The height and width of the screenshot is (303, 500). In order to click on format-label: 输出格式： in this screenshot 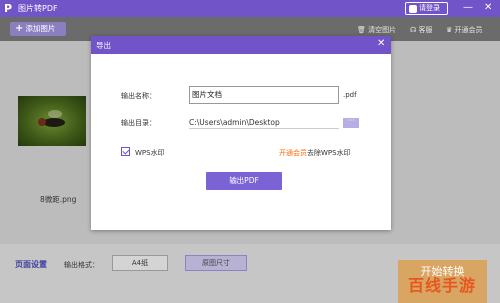, I will do `click(81, 265)`.